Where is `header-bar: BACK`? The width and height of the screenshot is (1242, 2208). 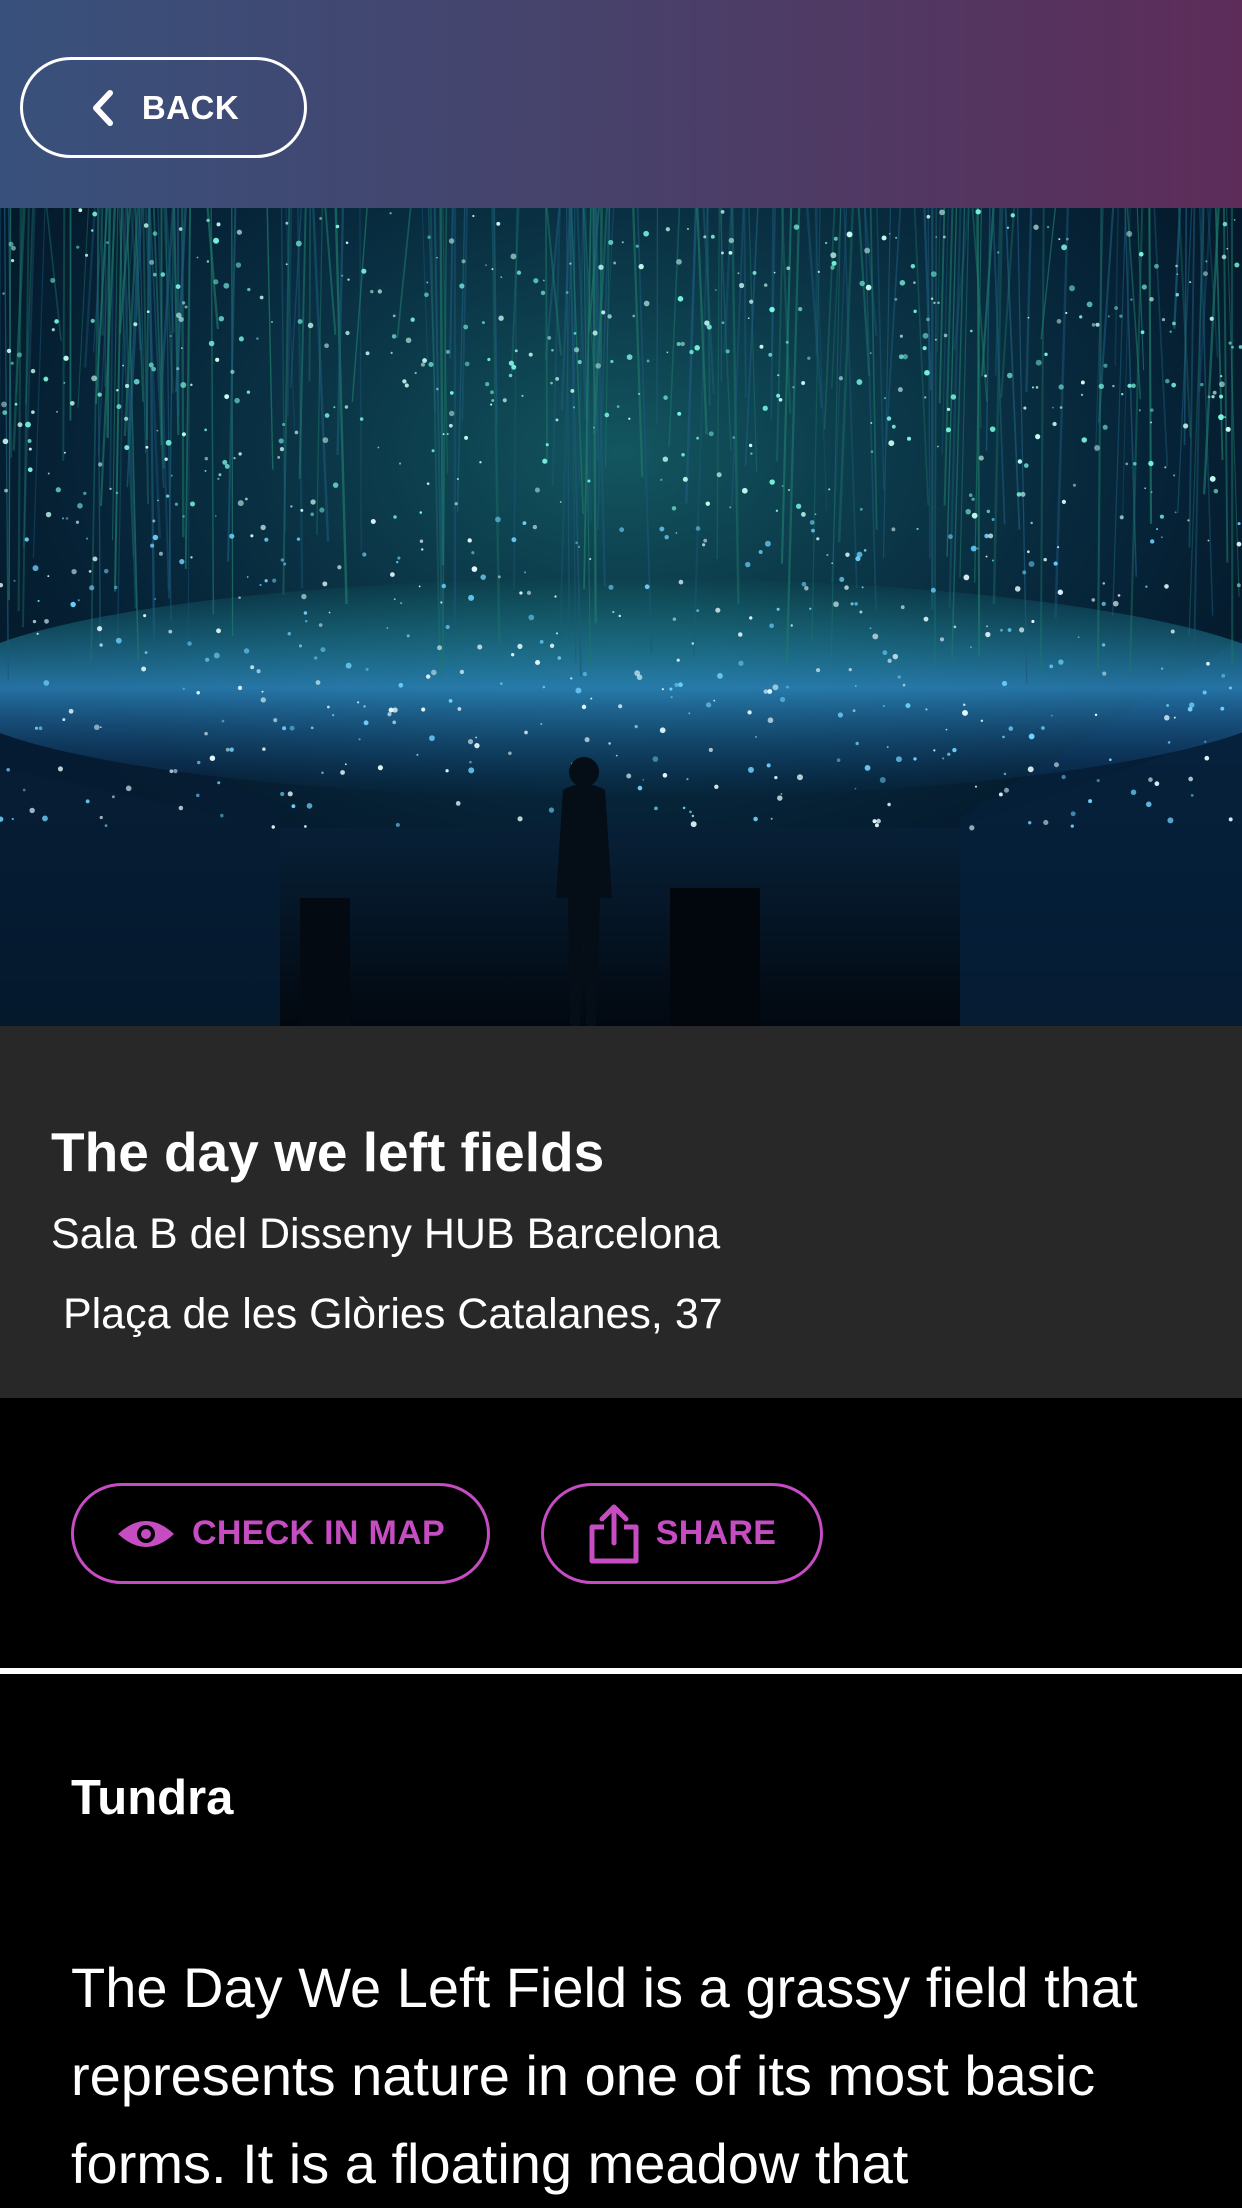 header-bar: BACK is located at coordinates (621, 104).